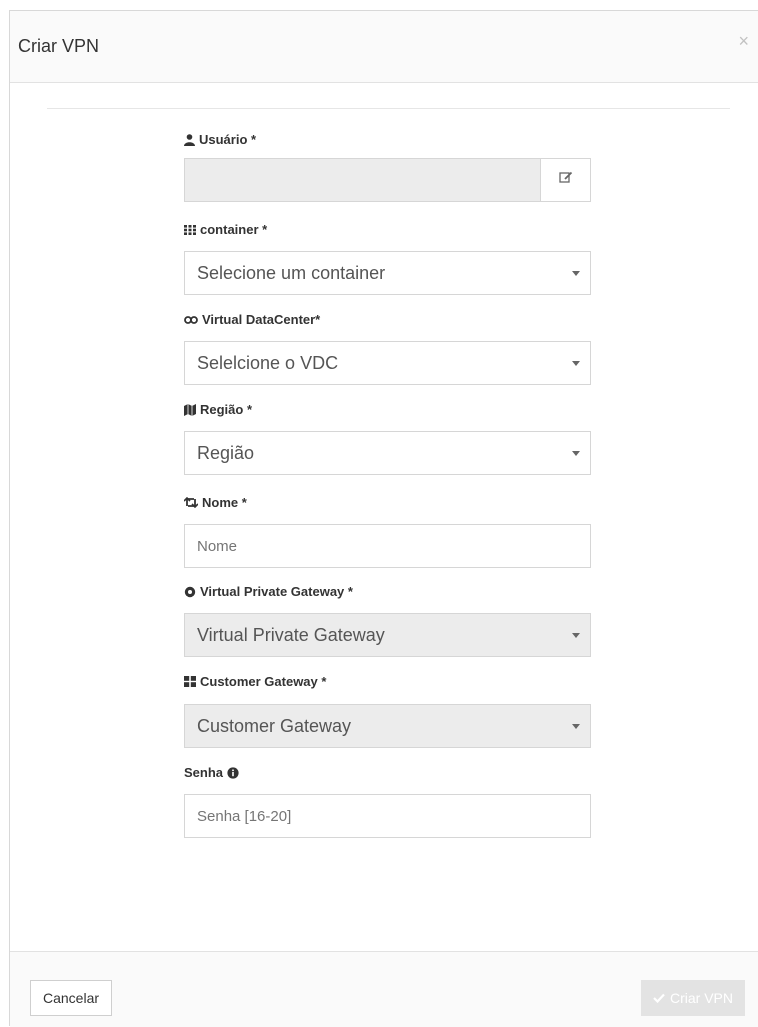 This screenshot has width=758, height=1027. What do you see at coordinates (191, 320) in the screenshot?
I see `link-icon` at bounding box center [191, 320].